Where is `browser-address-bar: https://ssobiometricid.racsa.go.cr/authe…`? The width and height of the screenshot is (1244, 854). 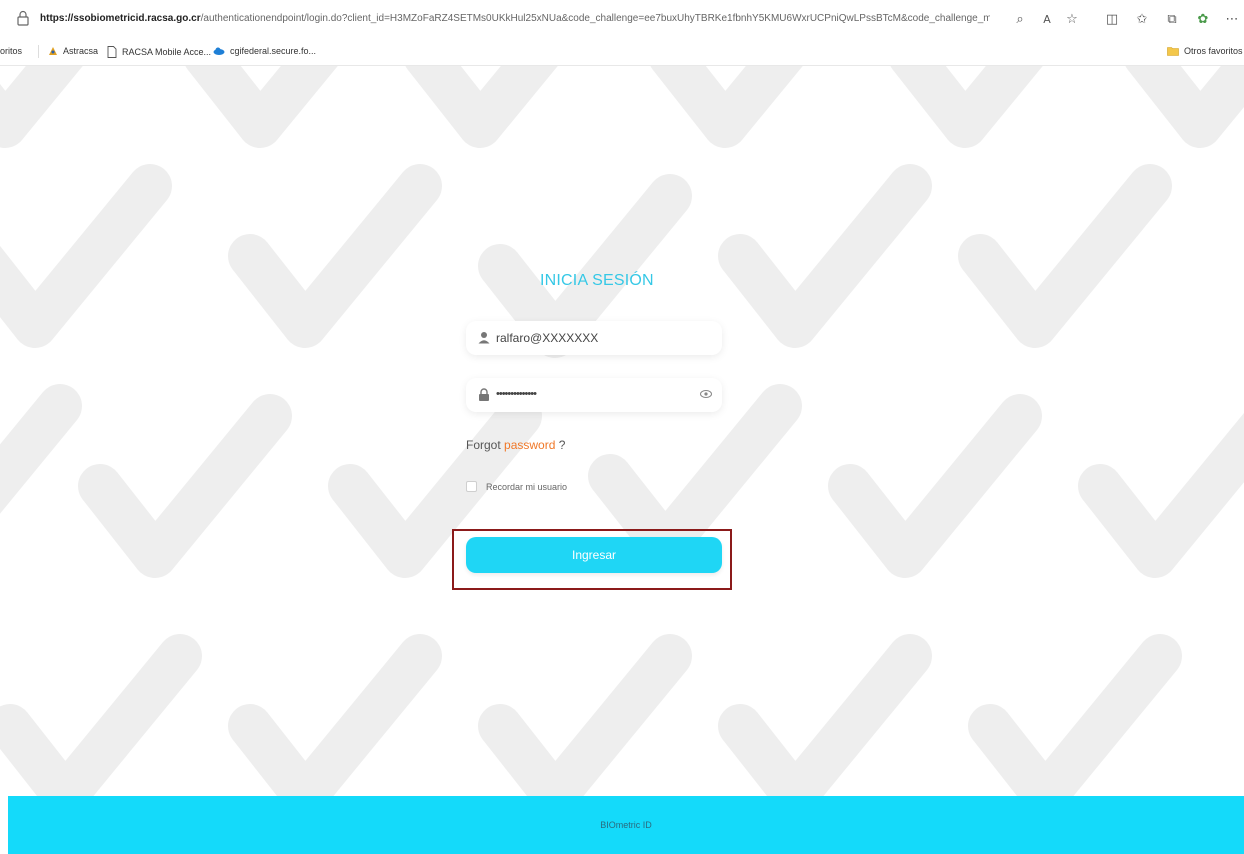 browser-address-bar: https://ssobiometricid.racsa.go.cr/authe… is located at coordinates (622, 19).